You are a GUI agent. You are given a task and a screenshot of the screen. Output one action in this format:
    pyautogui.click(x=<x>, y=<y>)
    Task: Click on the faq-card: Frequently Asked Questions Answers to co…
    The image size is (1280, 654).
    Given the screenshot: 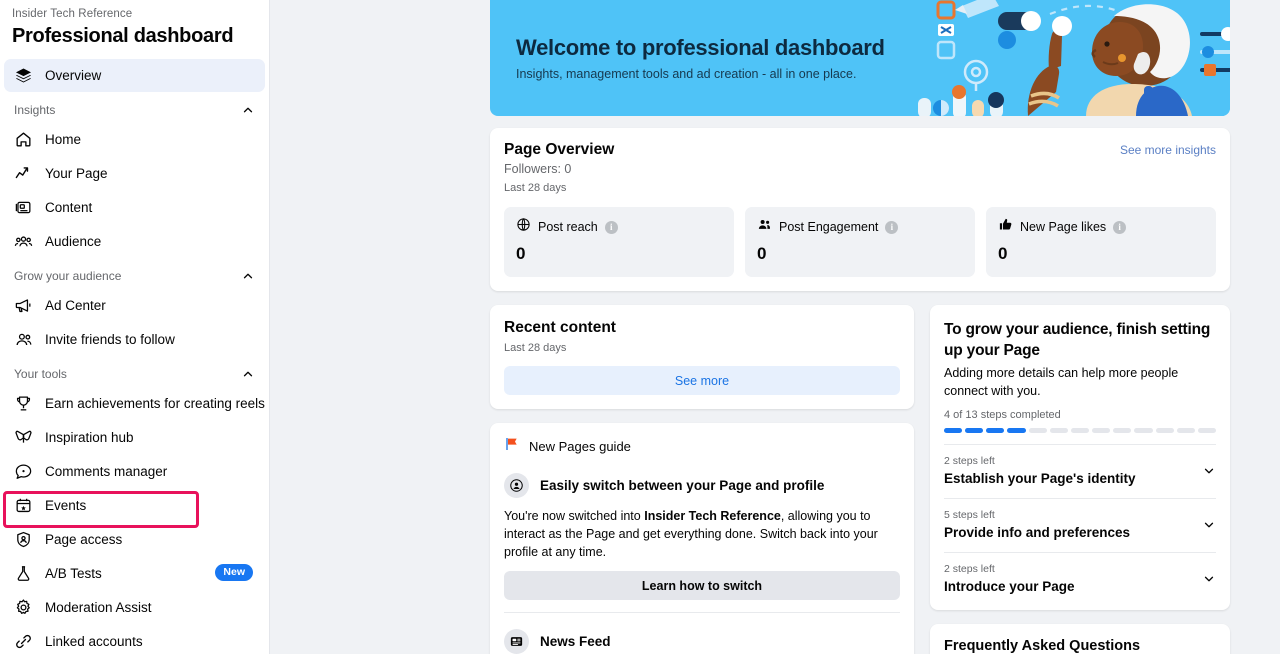 What is the action you would take?
    pyautogui.click(x=1080, y=639)
    